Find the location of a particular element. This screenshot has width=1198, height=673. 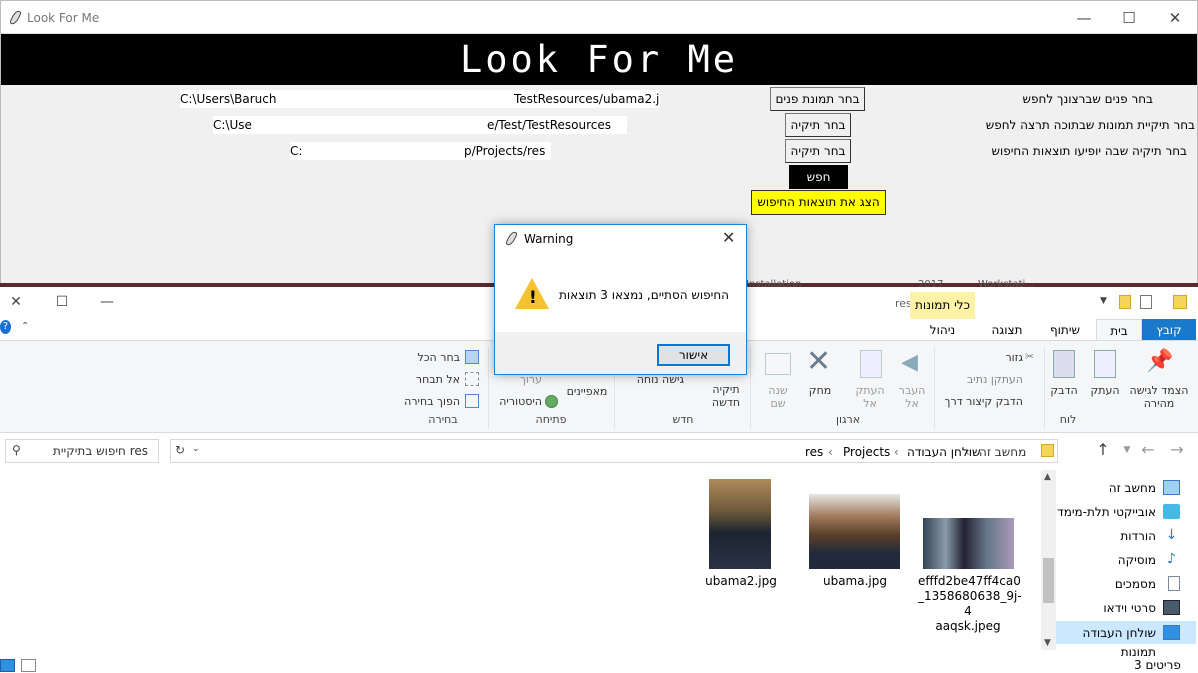

nav-desktop: שולחן העבודה is located at coordinates (1131, 633).